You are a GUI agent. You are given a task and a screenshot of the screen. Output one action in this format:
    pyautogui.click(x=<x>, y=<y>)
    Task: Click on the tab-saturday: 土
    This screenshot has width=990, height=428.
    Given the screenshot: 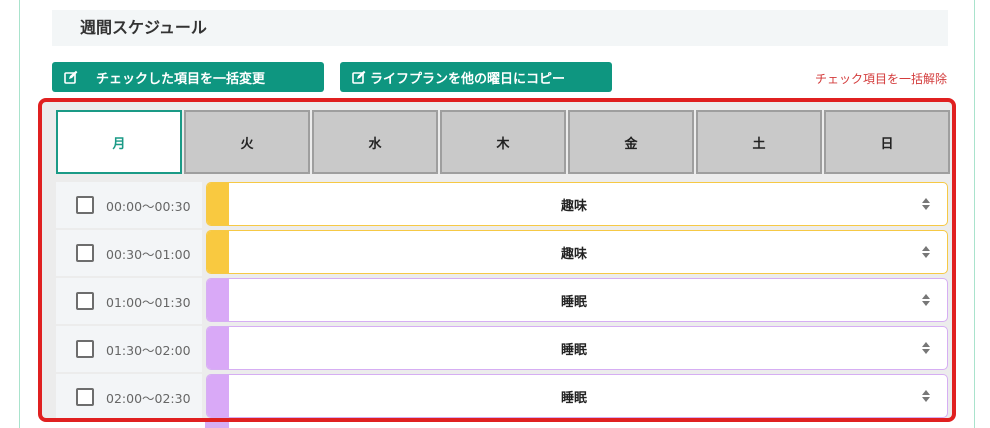 What is the action you would take?
    pyautogui.click(x=759, y=142)
    